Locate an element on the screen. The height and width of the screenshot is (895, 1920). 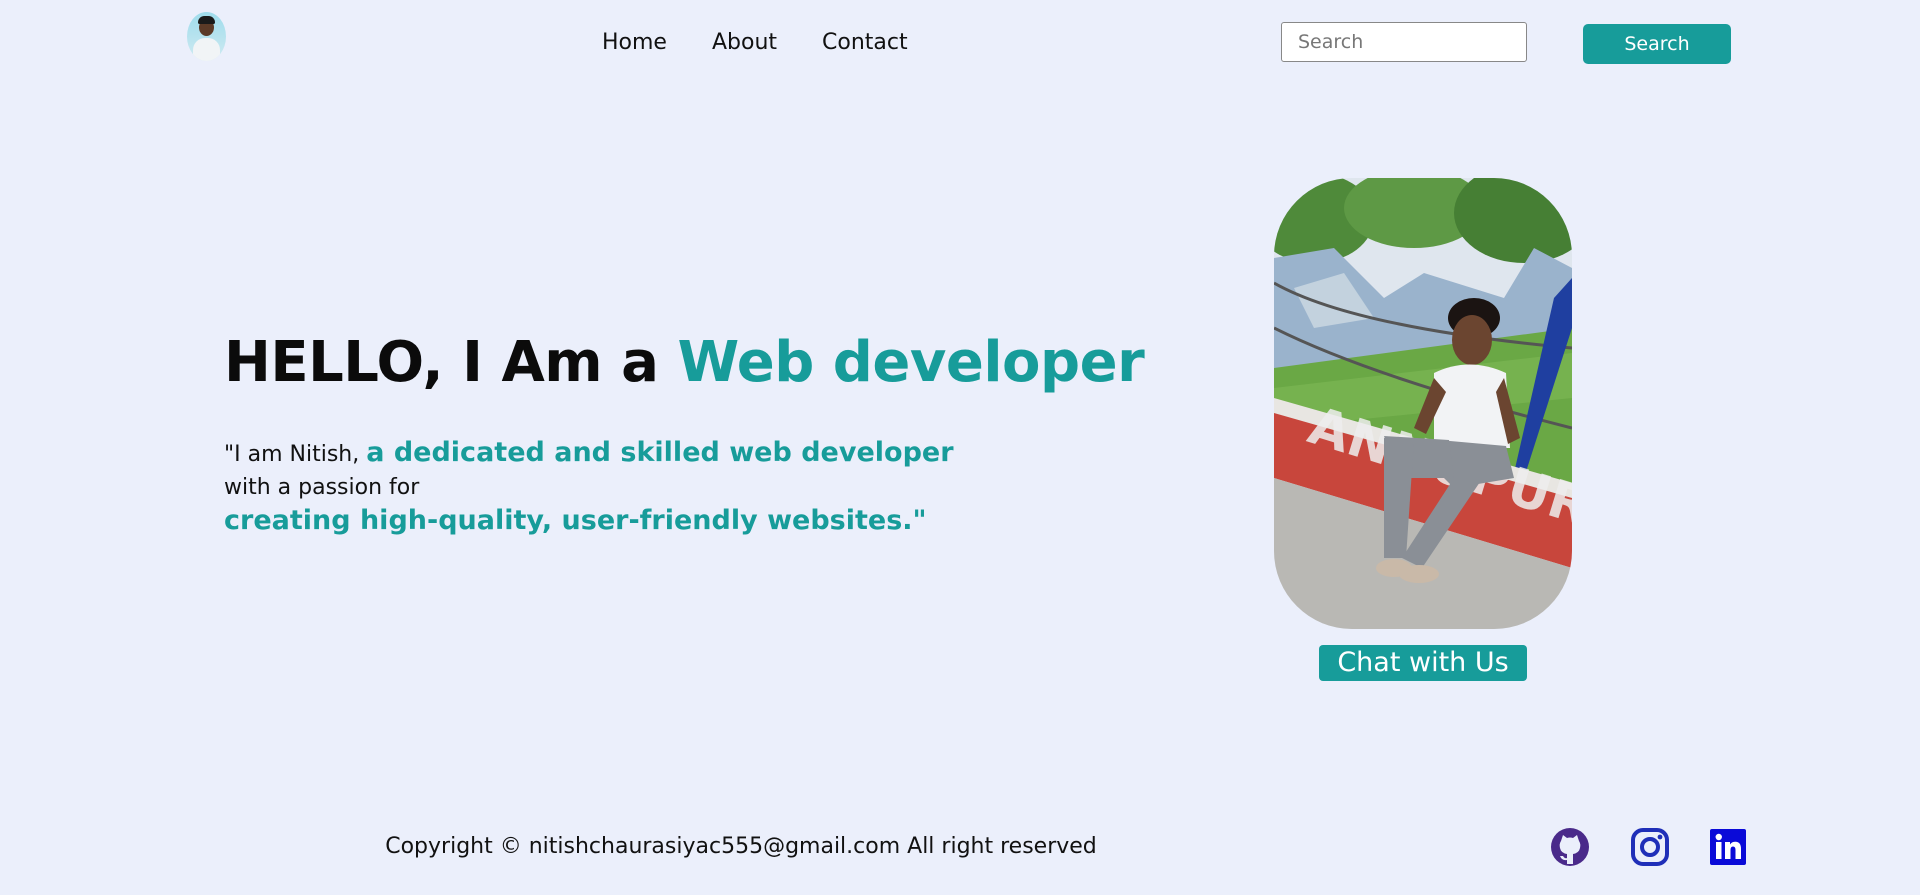
hero-title-plain: HELLO, I Am a is located at coordinates (451, 362).